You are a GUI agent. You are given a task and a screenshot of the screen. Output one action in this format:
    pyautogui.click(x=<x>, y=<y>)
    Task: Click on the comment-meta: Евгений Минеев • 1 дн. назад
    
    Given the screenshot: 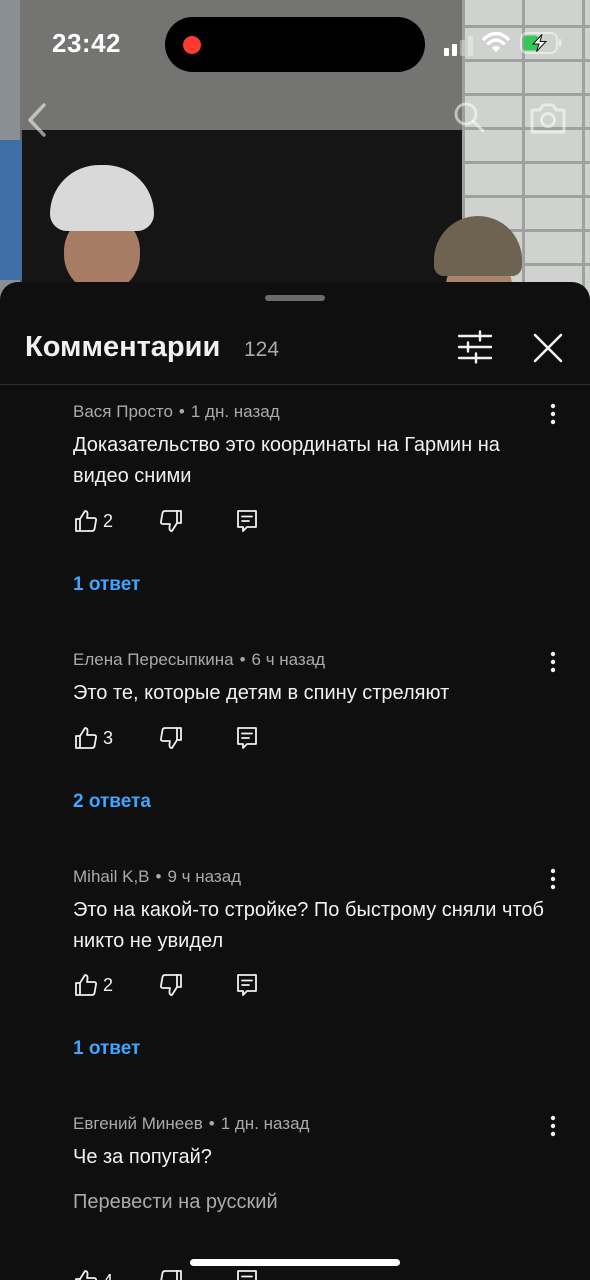 What is the action you would take?
    pyautogui.click(x=191, y=1123)
    